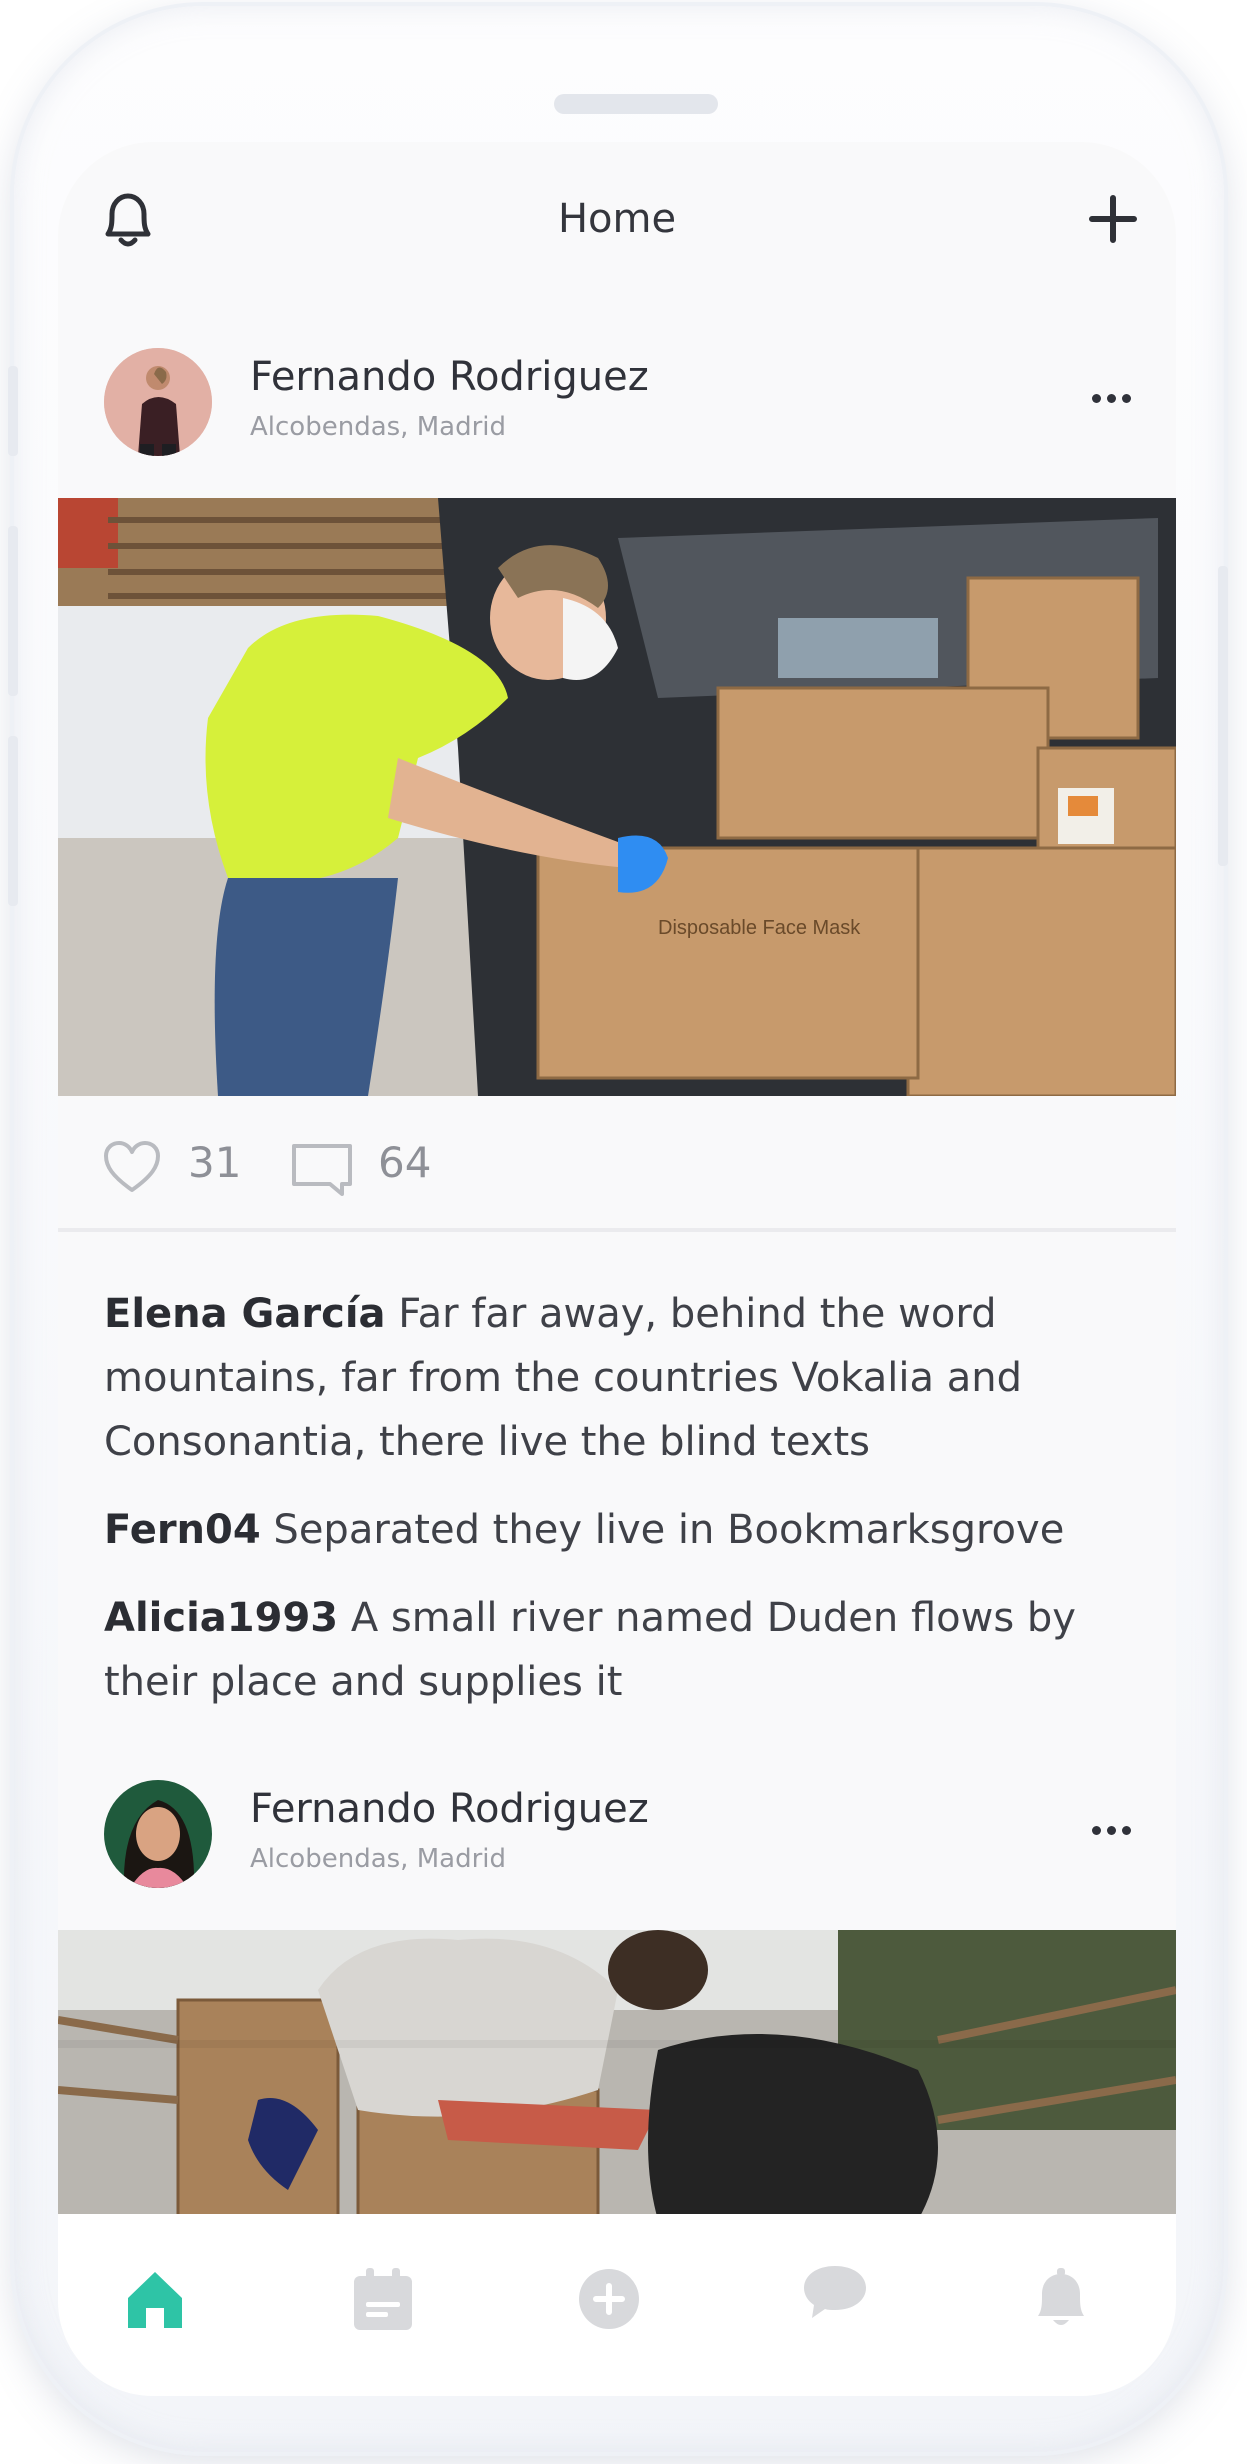 The image size is (1247, 2464). Describe the element at coordinates (215, 1162) in the screenshot. I see `likes-count: 31` at that location.